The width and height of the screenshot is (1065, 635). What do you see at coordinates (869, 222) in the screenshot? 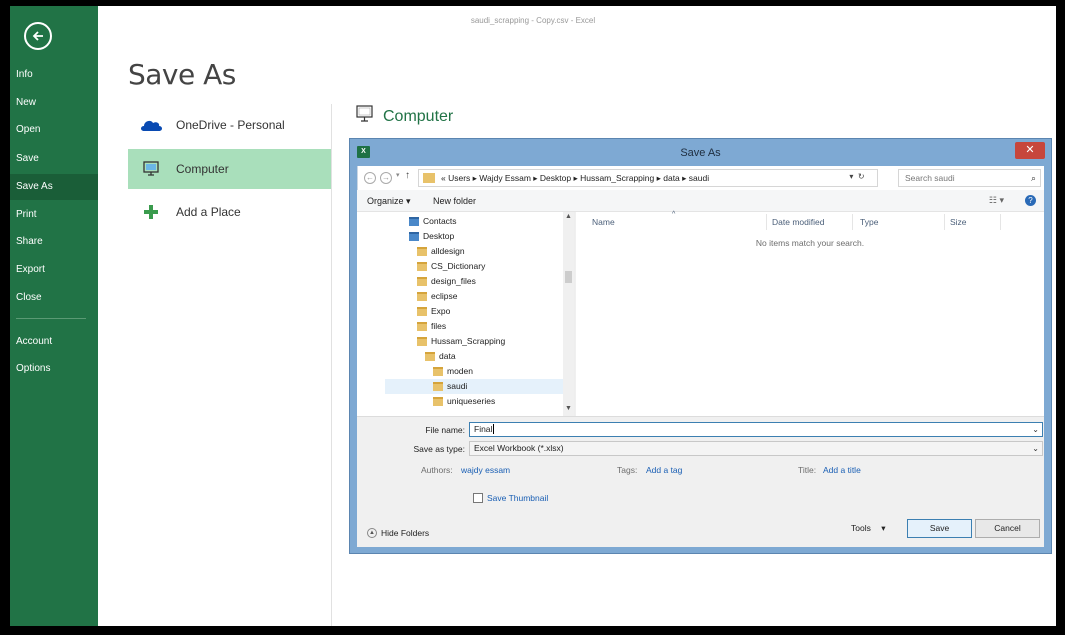
I see `column-header-type: Type` at bounding box center [869, 222].